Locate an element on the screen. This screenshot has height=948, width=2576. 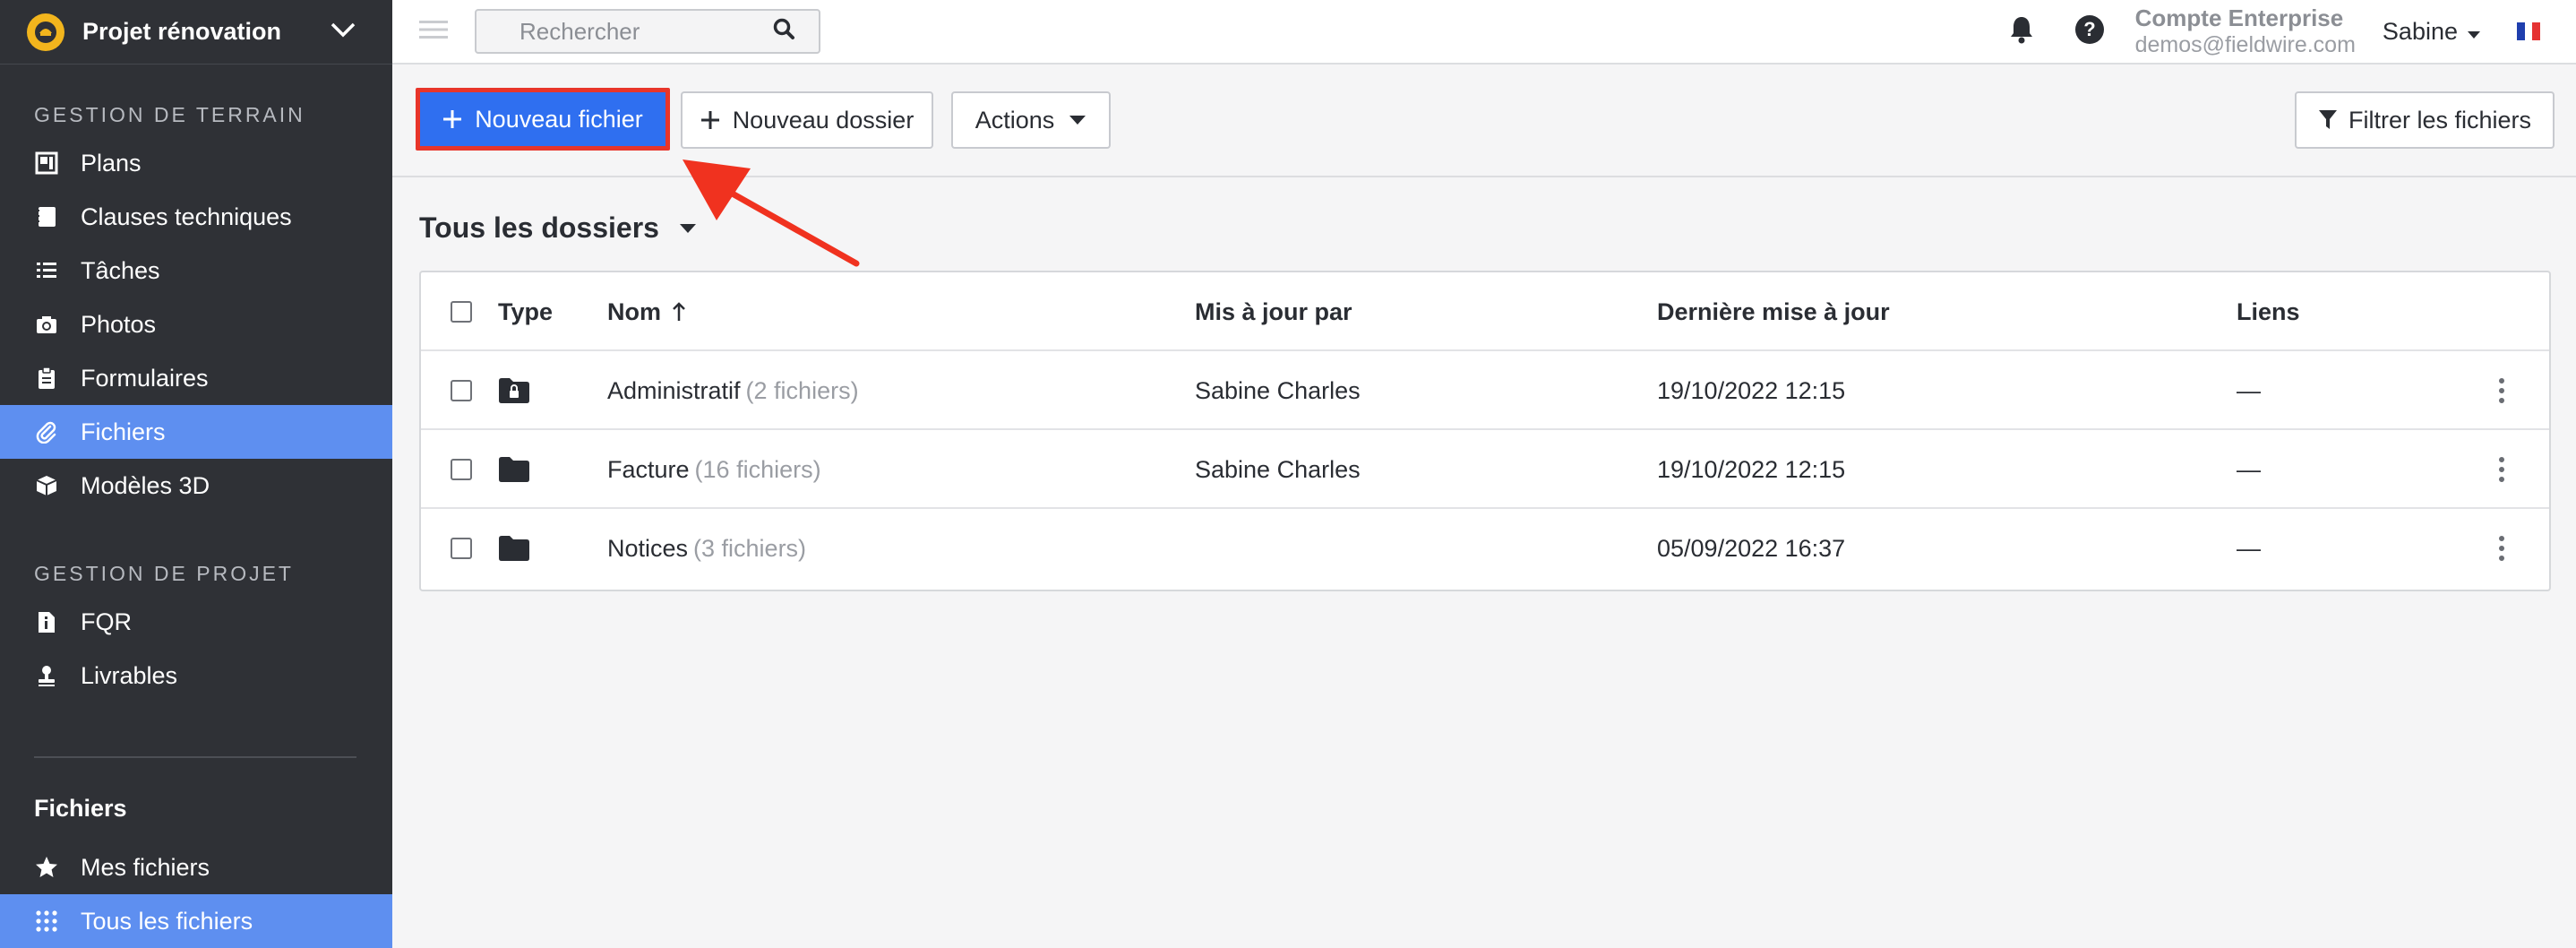
sidebar-item-plans: Plans is located at coordinates (196, 163).